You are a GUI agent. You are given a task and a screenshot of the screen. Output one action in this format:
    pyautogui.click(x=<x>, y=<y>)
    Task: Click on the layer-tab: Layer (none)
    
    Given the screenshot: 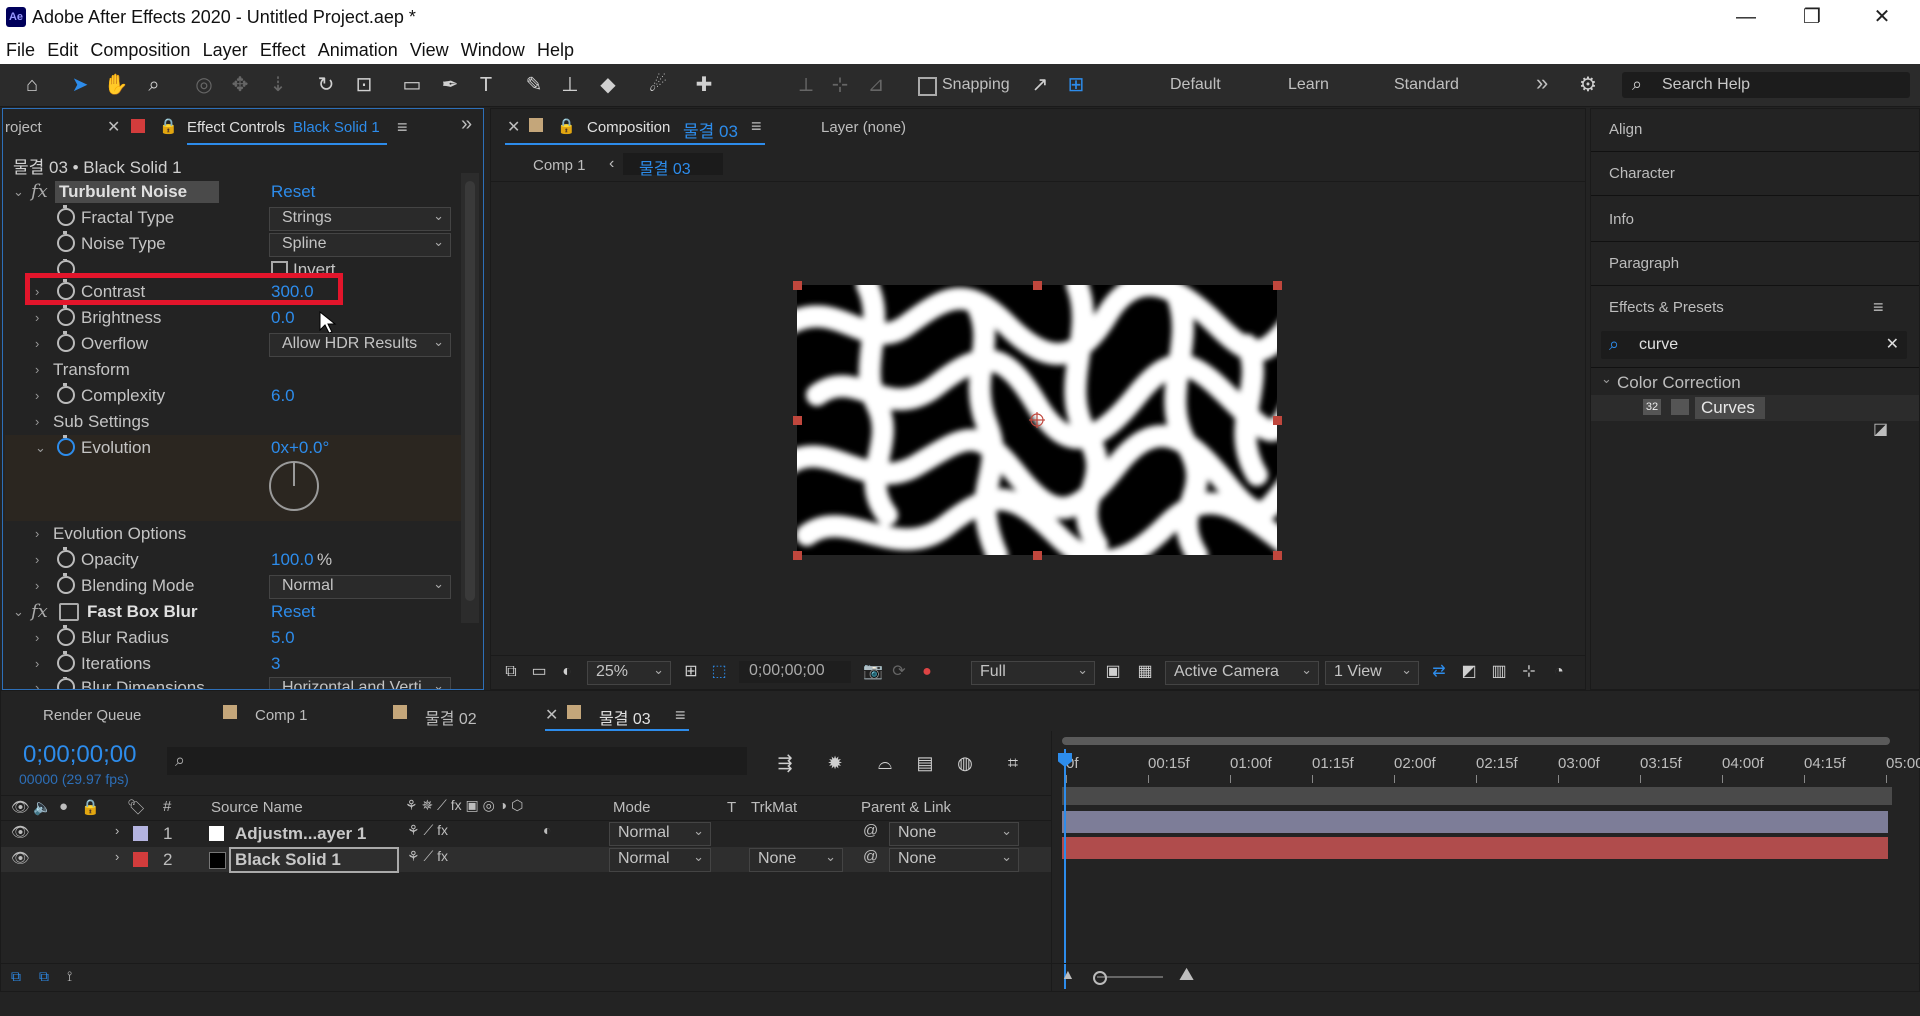 What is the action you would take?
    pyautogui.click(x=863, y=127)
    